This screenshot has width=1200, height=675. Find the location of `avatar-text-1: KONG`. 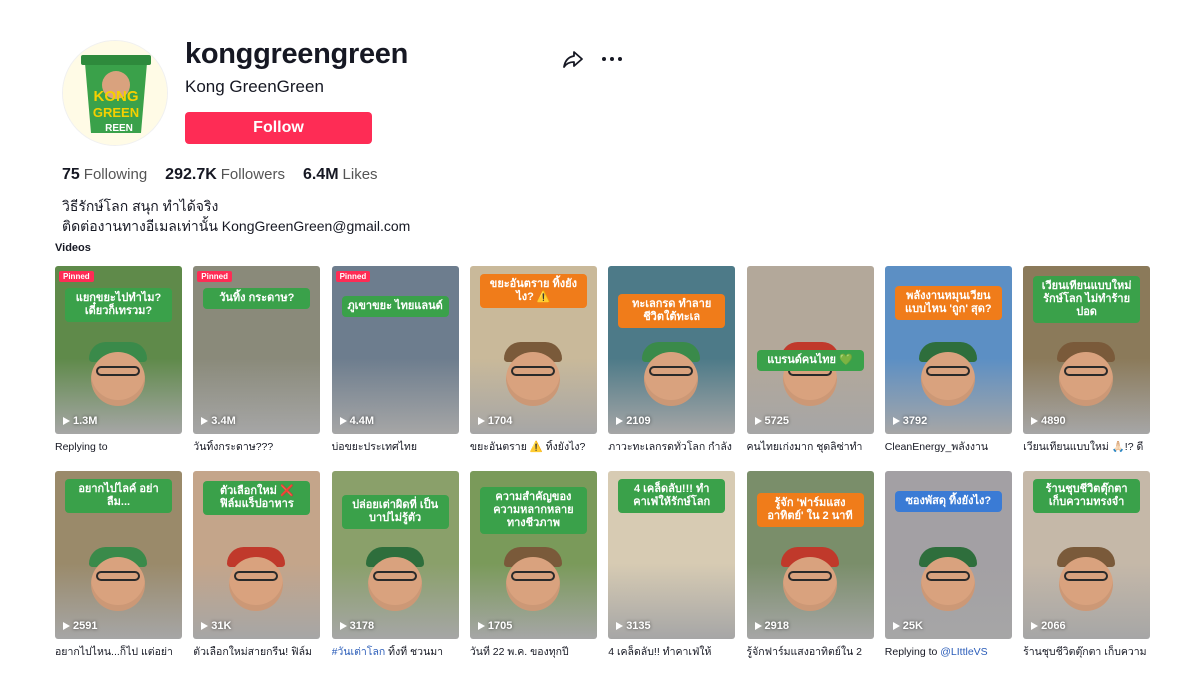

avatar-text-1: KONG is located at coordinates (116, 96).